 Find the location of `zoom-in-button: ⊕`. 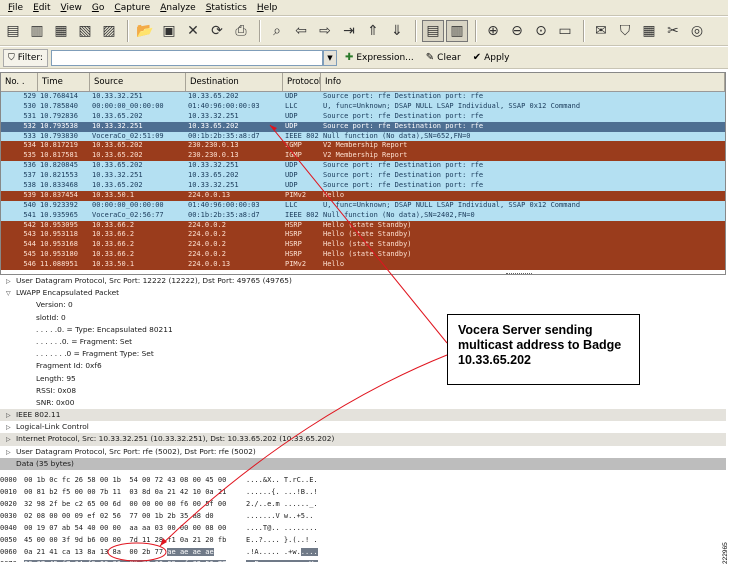

zoom-in-button: ⊕ is located at coordinates (493, 31).